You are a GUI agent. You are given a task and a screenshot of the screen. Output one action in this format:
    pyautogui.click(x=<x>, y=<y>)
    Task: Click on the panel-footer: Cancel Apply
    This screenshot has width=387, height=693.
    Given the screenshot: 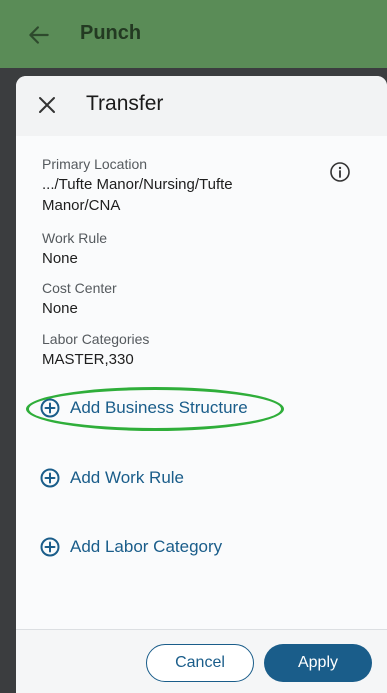 What is the action you would take?
    pyautogui.click(x=201, y=661)
    